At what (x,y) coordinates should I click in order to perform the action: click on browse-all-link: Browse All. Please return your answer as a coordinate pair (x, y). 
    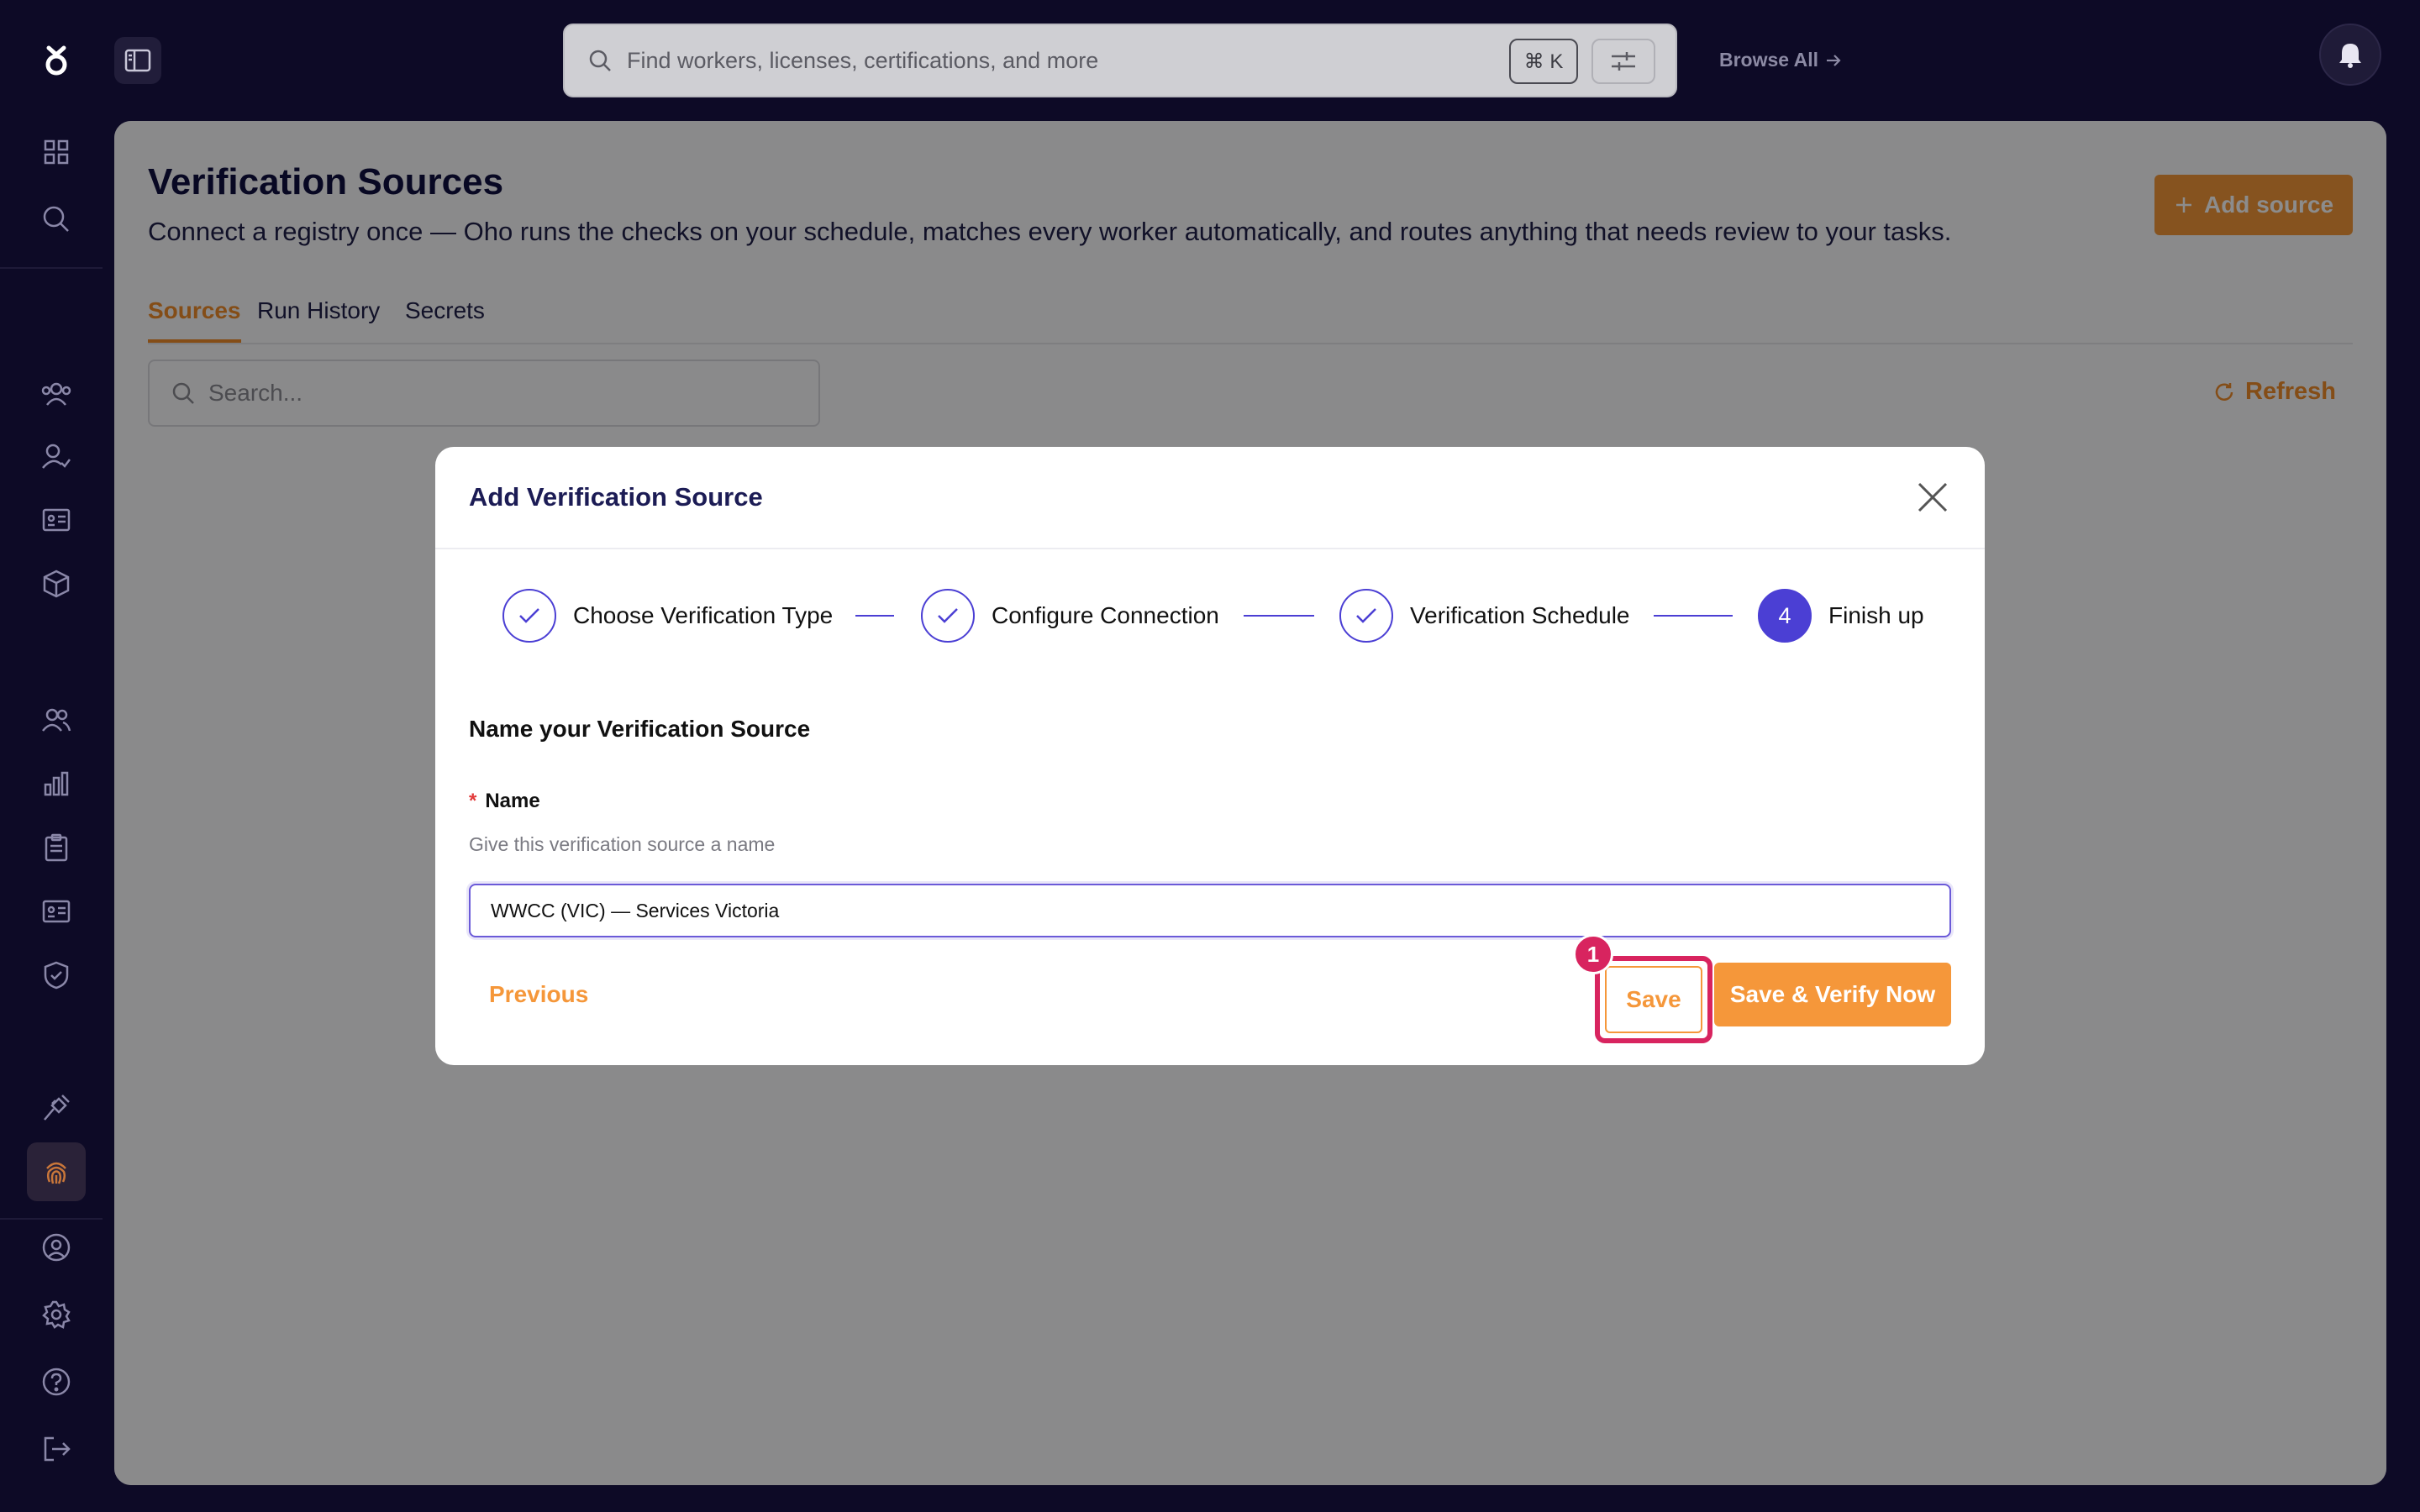
    Looking at the image, I should click on (1781, 60).